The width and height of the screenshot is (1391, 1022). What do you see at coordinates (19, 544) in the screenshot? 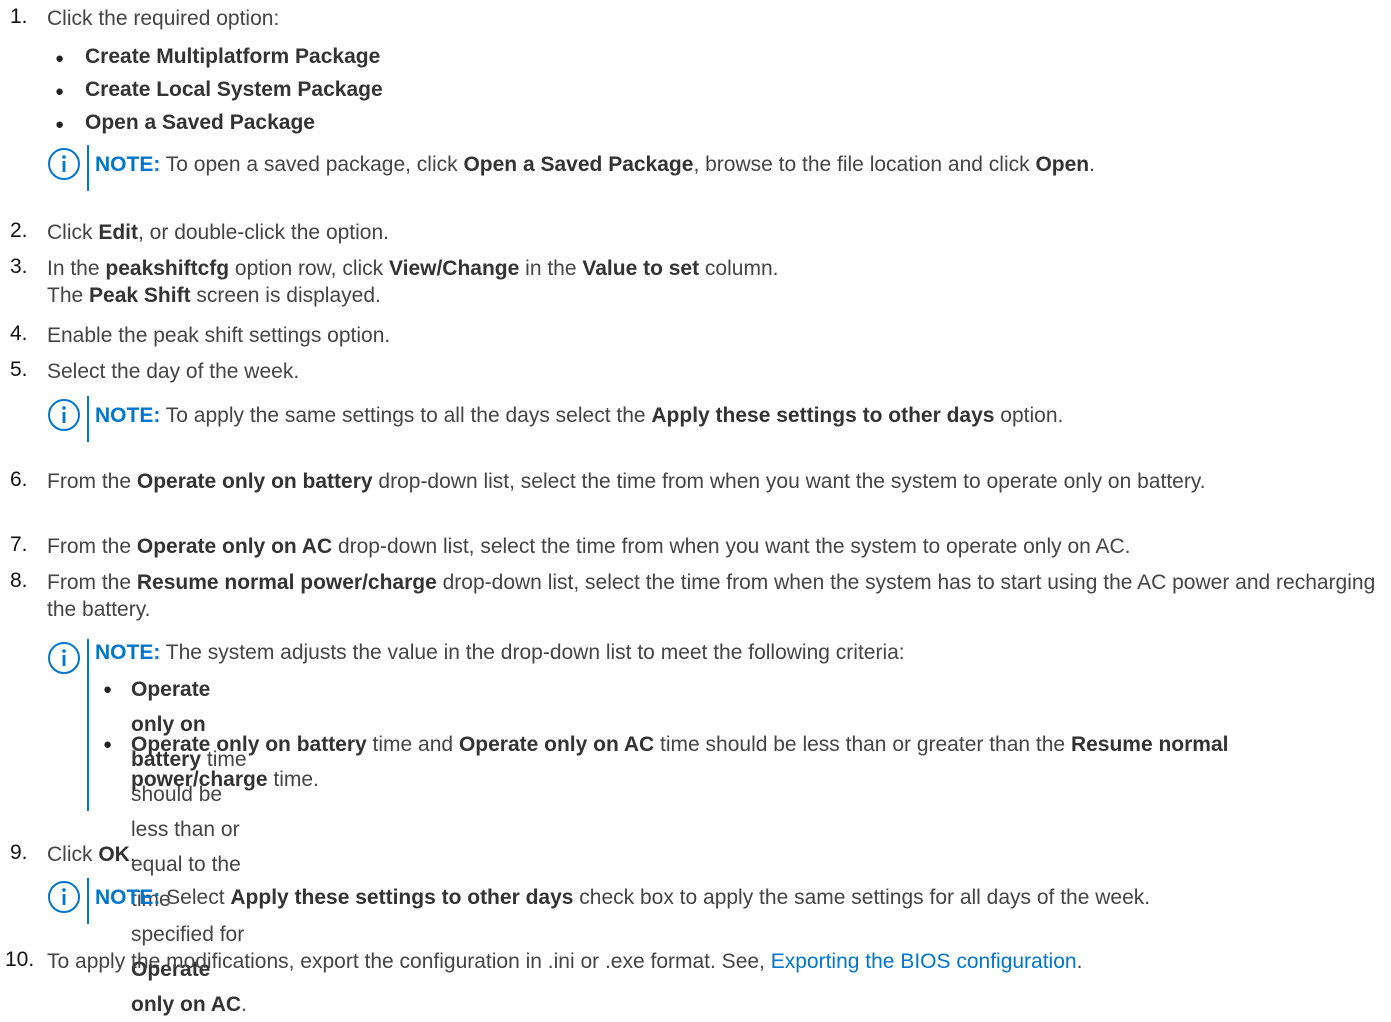
I see `step-number: 7.` at bounding box center [19, 544].